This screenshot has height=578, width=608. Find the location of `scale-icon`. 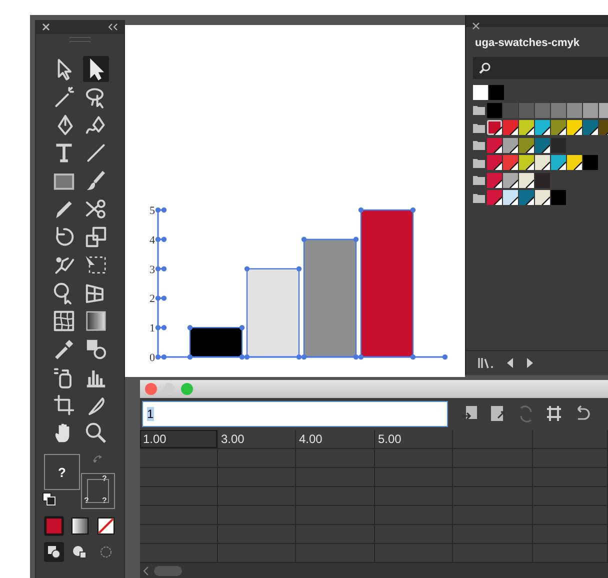

scale-icon is located at coordinates (96, 237).